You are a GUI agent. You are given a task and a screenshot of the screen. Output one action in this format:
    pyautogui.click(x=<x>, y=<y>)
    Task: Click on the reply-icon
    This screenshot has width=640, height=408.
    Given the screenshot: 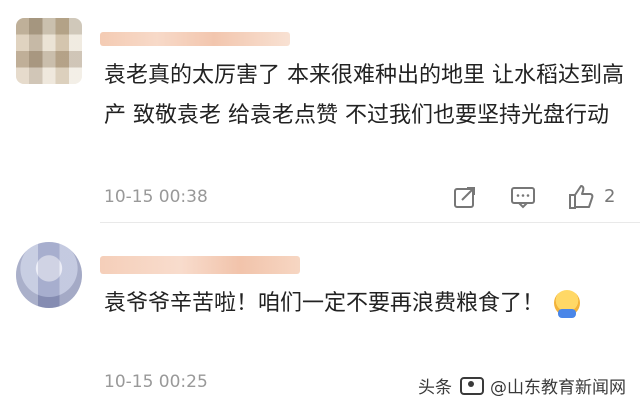 What is the action you would take?
    pyautogui.click(x=523, y=198)
    